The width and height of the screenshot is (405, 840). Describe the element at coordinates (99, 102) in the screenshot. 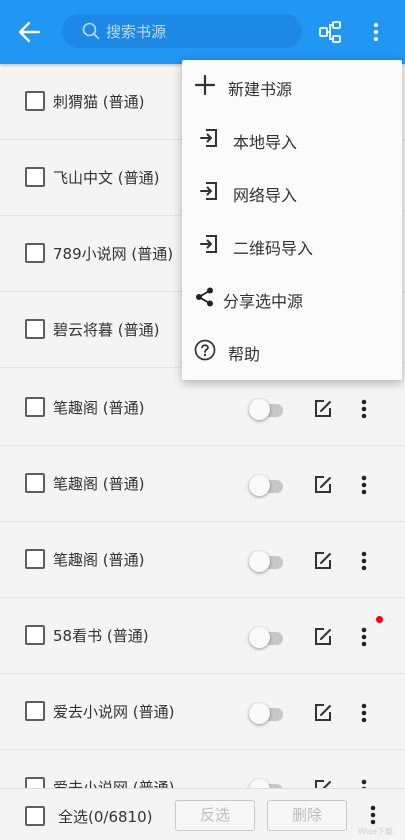

I see `source-name: 刺猬猫 (普通)` at that location.